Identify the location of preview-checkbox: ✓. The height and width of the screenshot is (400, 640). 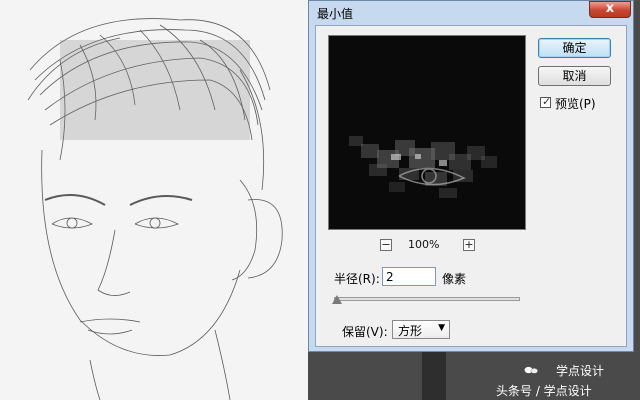
(546, 101).